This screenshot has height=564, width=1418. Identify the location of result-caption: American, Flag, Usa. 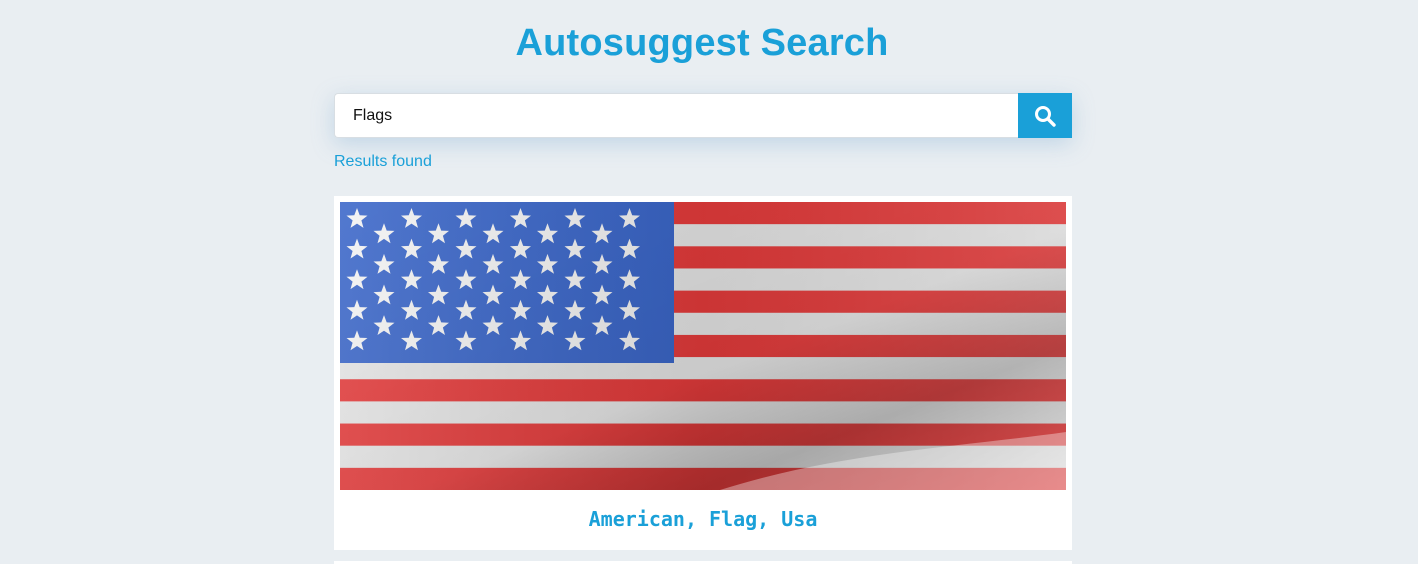
(703, 519).